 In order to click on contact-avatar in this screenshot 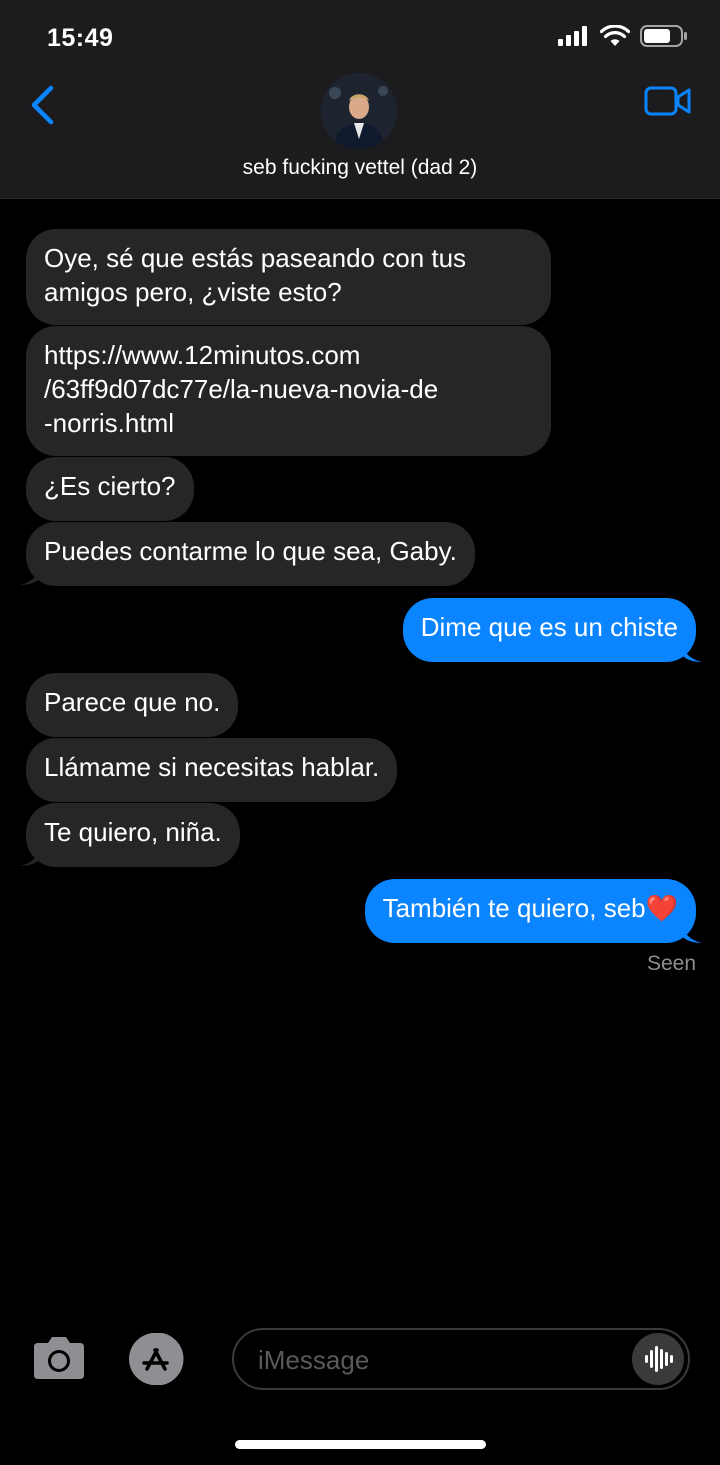, I will do `click(359, 111)`.